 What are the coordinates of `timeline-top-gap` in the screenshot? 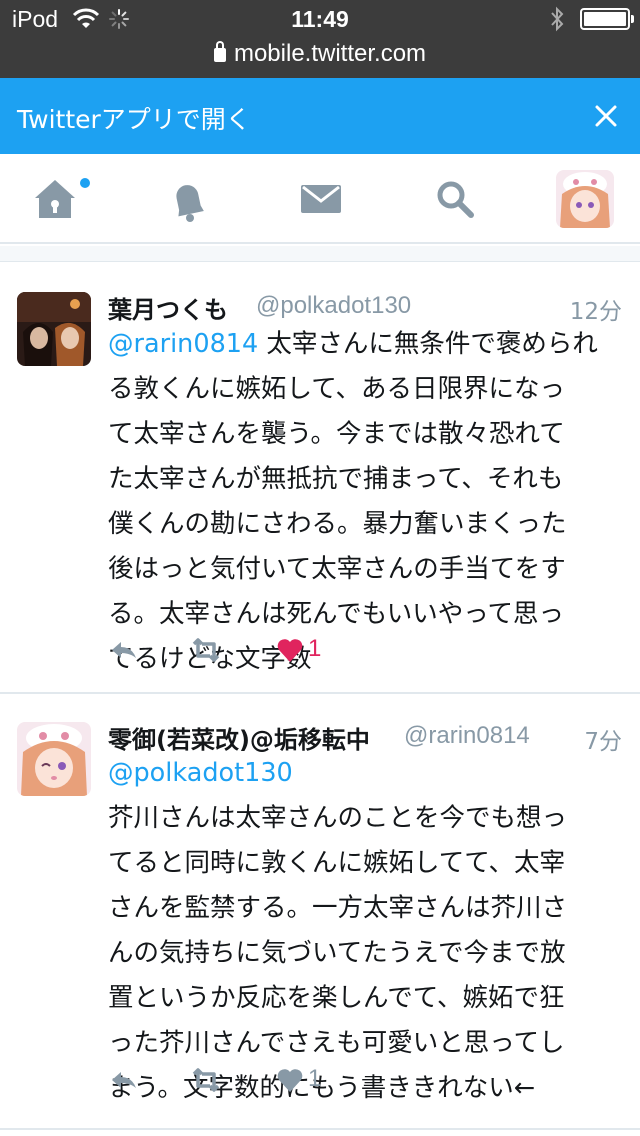 It's located at (320, 254).